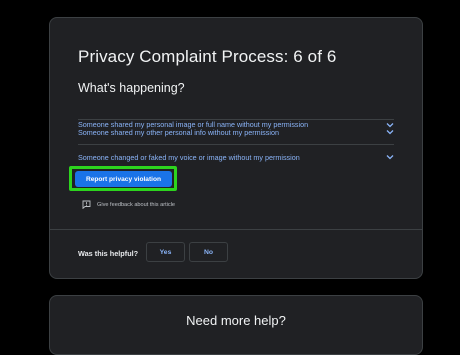 This screenshot has height=355, width=460. Describe the element at coordinates (236, 320) in the screenshot. I see `more-help-title: Need more help?` at that location.